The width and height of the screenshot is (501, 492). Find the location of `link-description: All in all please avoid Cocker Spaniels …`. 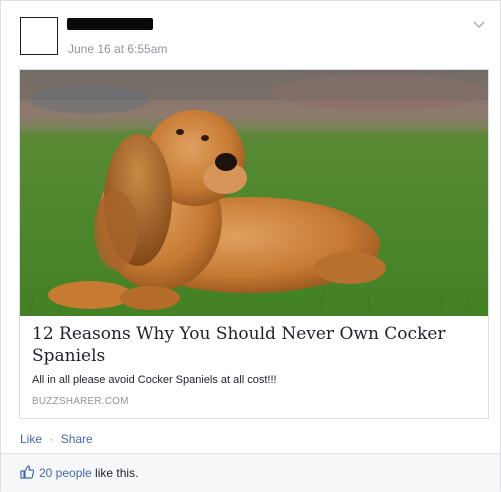

link-description: All in all please avoid Cocker Spaniels … is located at coordinates (154, 380).